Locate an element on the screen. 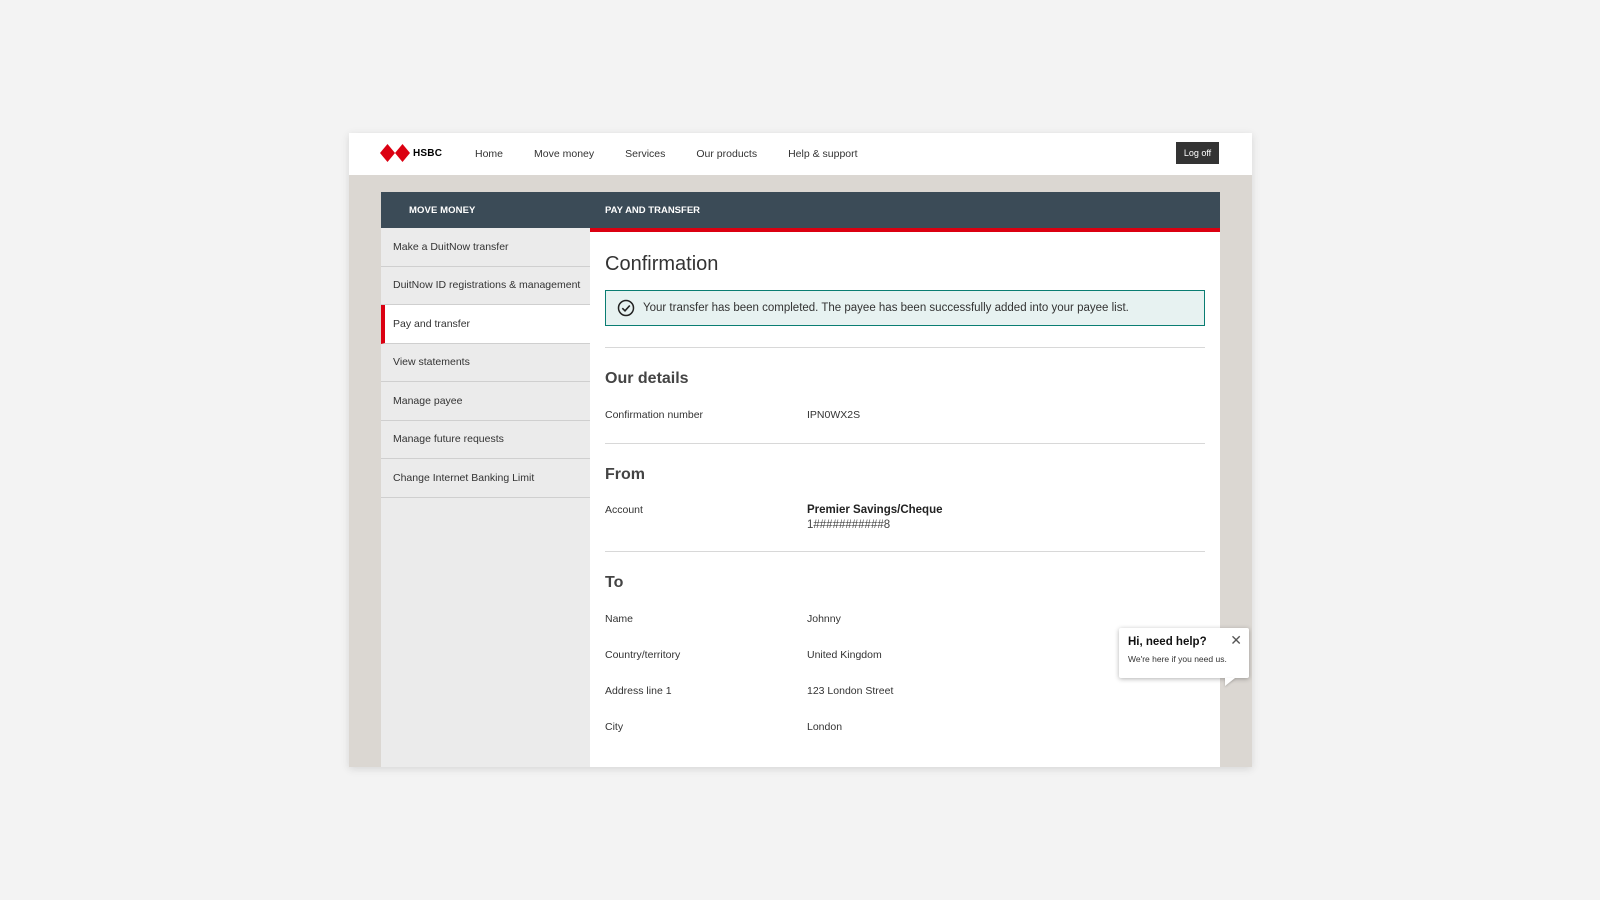 This screenshot has width=1600, height=900. help-popup-text: We're here if you need us. is located at coordinates (1177, 659).